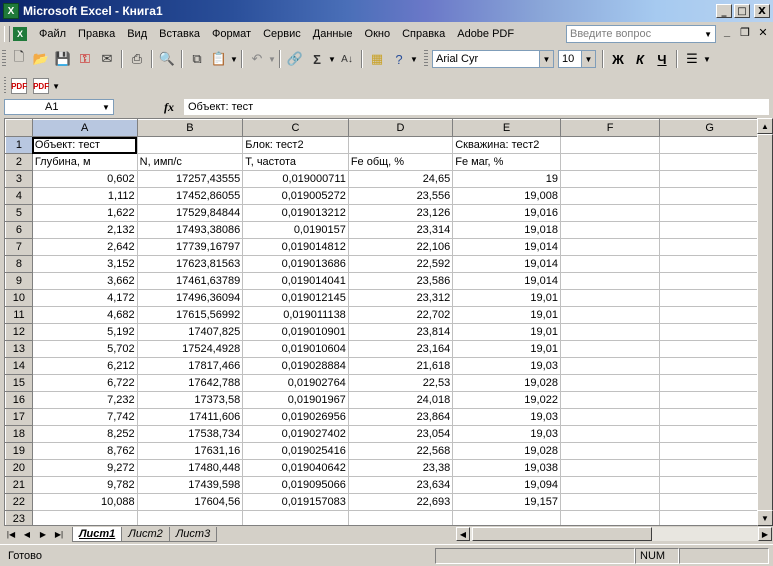 This screenshot has width=773, height=566. I want to click on help-icon: ?, so click(399, 59).